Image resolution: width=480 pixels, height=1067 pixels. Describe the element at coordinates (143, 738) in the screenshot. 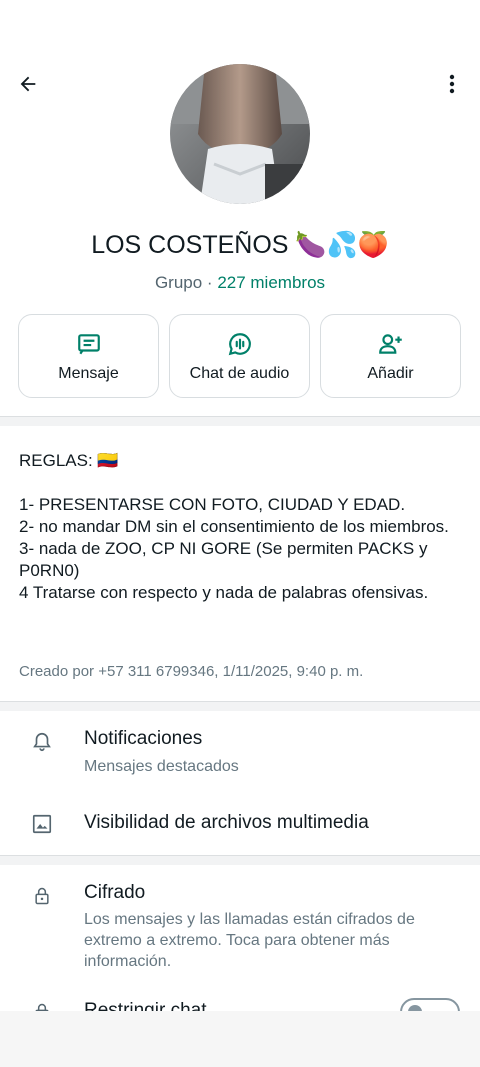

I see `notifications-title: Notificaciones` at that location.